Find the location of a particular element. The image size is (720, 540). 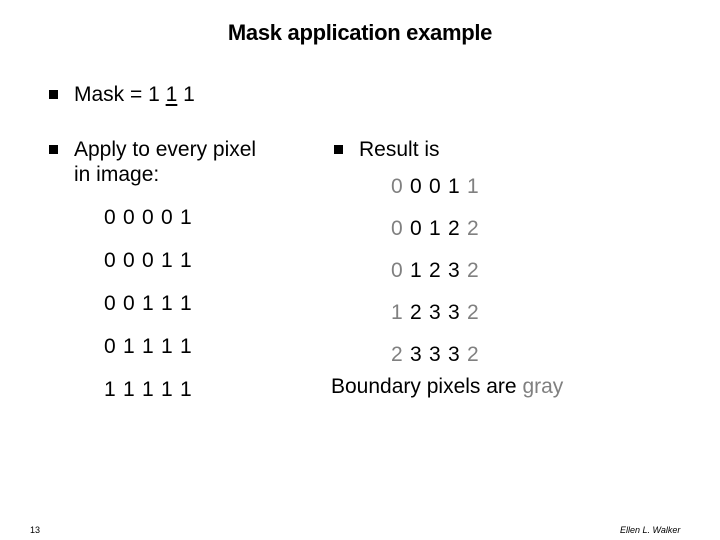

mask-definition: Mask = 1 1 1 is located at coordinates (134, 94).